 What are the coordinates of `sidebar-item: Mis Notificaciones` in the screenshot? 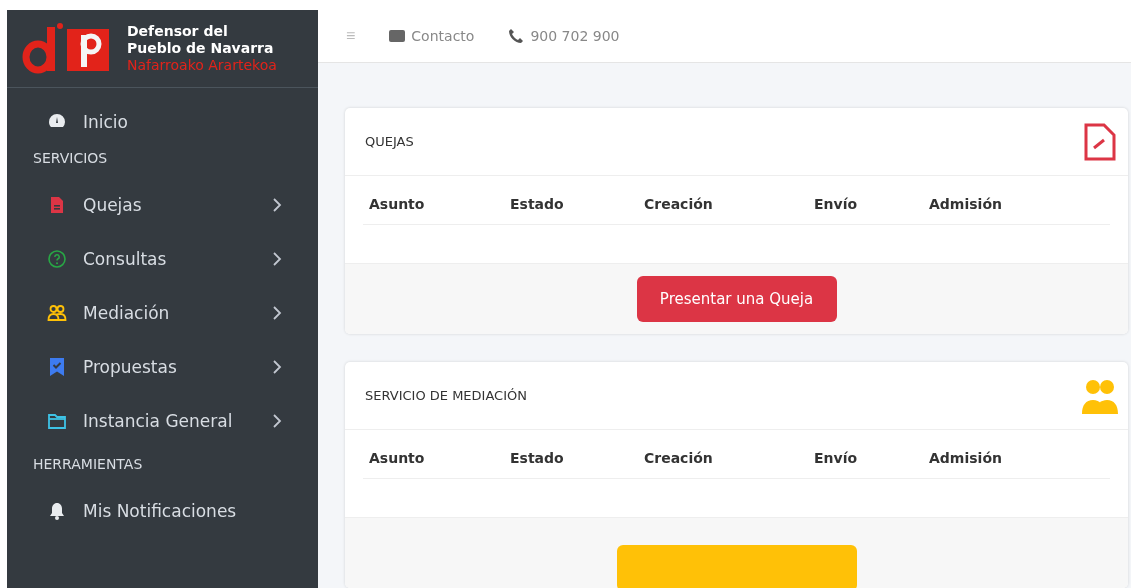 It's located at (162, 511).